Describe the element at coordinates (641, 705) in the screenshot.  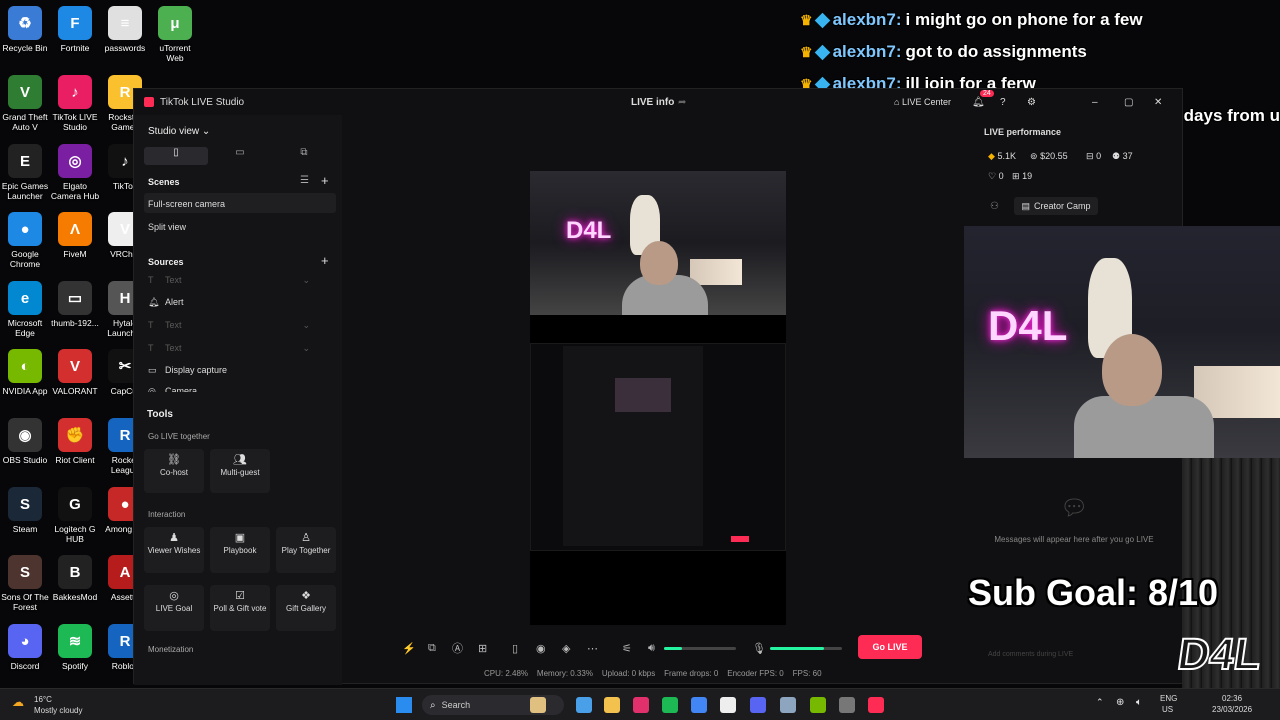
I see `instagram-icon` at that location.